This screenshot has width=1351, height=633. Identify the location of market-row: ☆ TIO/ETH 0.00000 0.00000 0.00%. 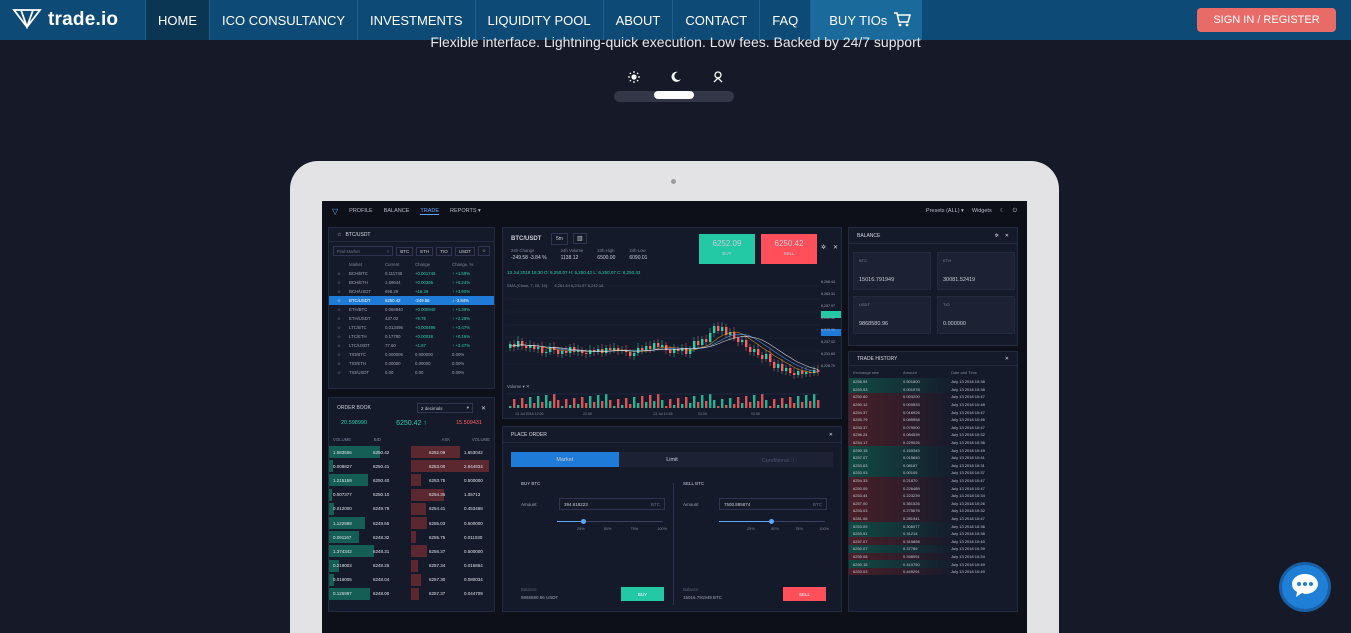
(411, 363).